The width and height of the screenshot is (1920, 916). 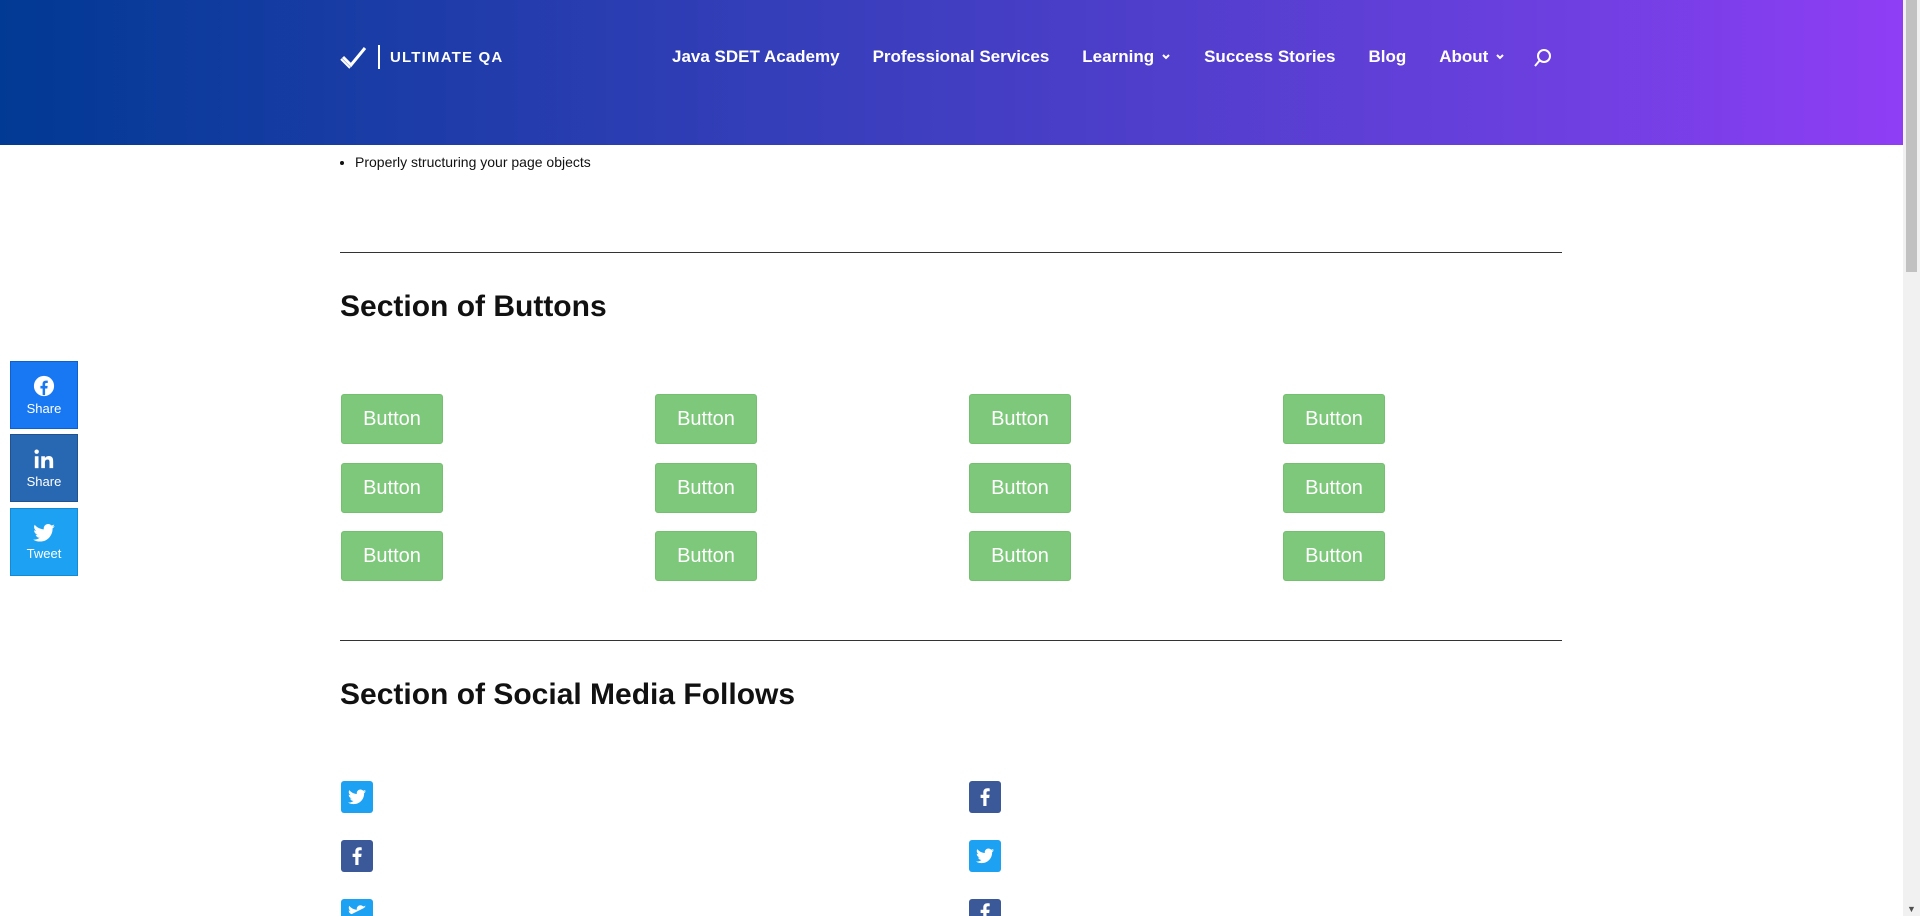 What do you see at coordinates (1334, 556) in the screenshot?
I see `button-12: Button` at bounding box center [1334, 556].